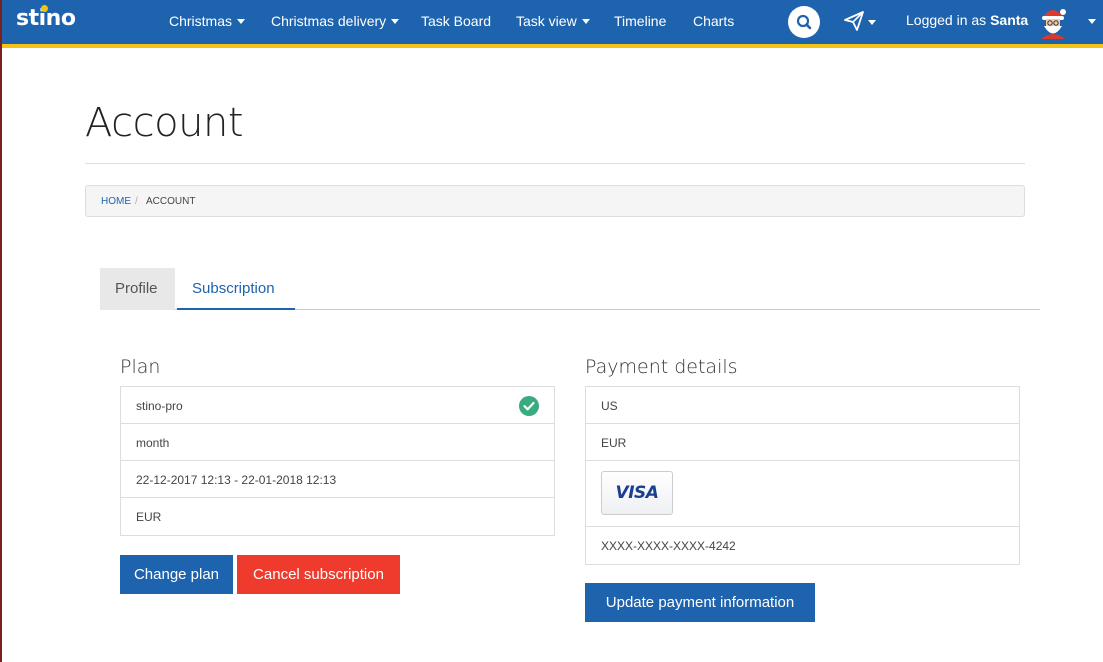  I want to click on brand-logo: stino, so click(46, 18).